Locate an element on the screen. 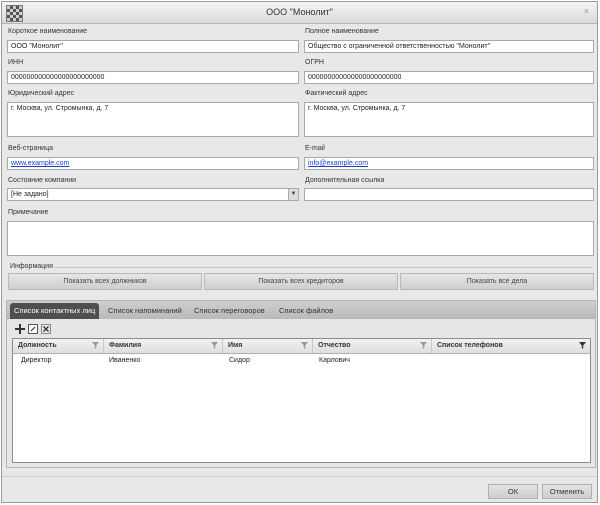 This screenshot has height=505, width=600. window-title: ООО "Монолит" is located at coordinates (299, 12).